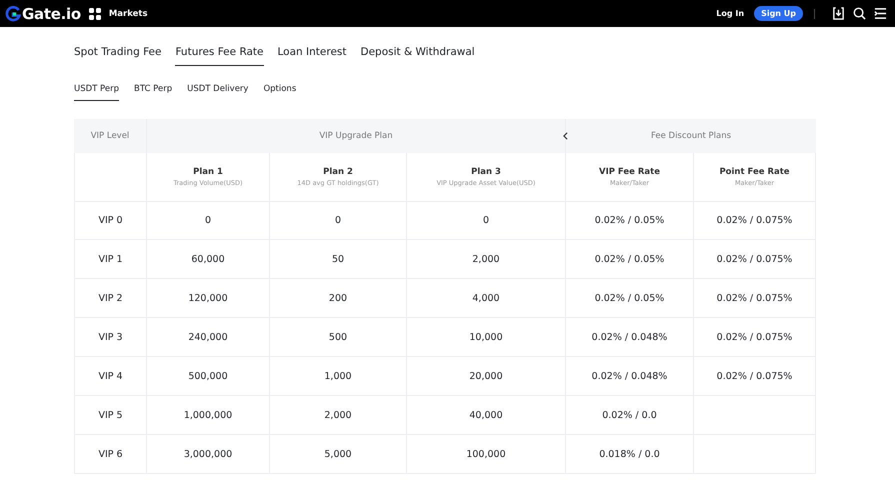 The height and width of the screenshot is (480, 895). I want to click on column-title: Plan 1, so click(208, 172).